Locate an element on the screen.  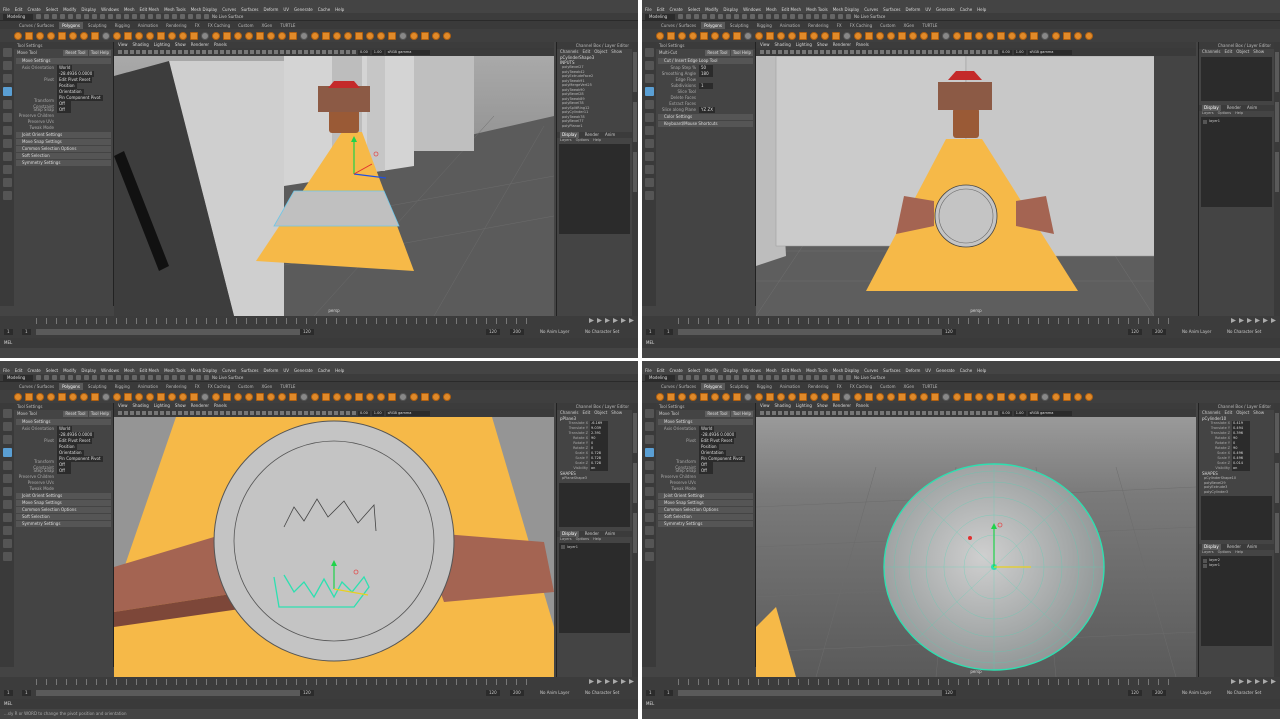
menu-item: Windows is located at coordinates (752, 370).